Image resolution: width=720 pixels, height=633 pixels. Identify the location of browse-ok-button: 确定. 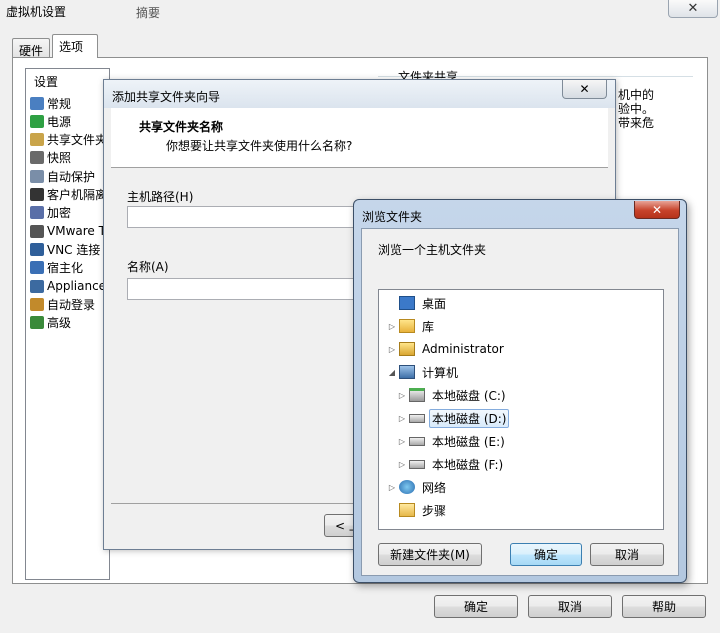
(546, 554).